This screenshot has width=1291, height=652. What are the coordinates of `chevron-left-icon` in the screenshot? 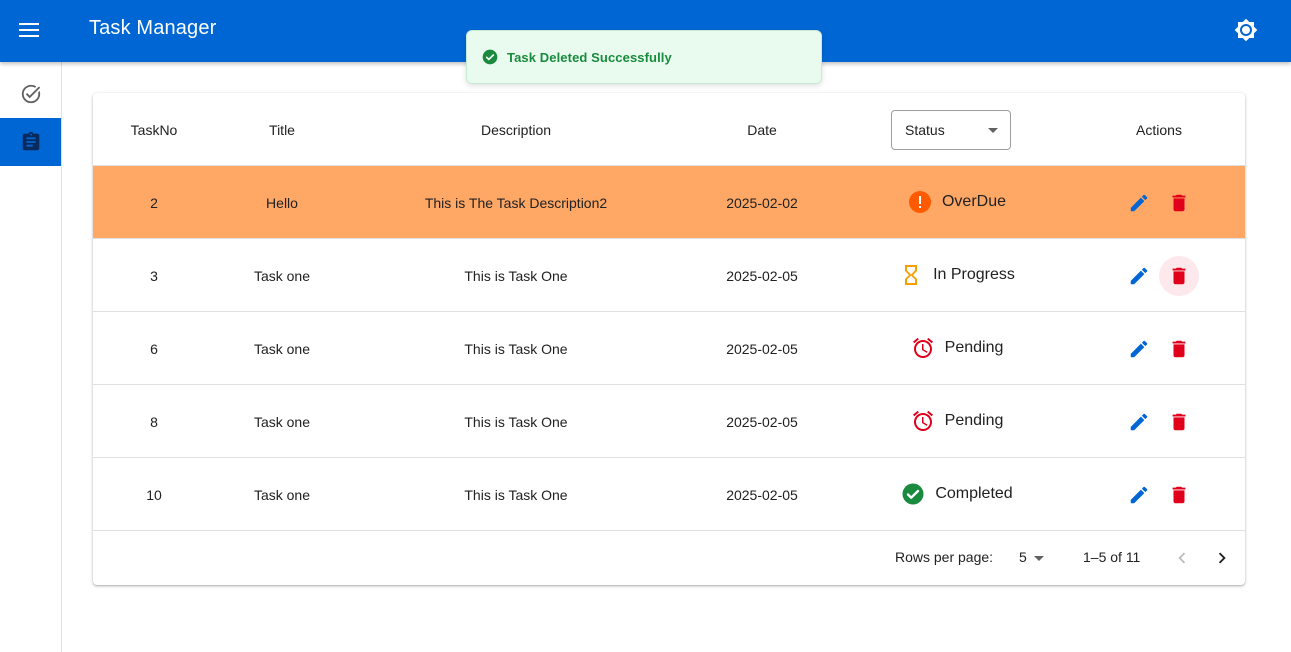 It's located at (1182, 558).